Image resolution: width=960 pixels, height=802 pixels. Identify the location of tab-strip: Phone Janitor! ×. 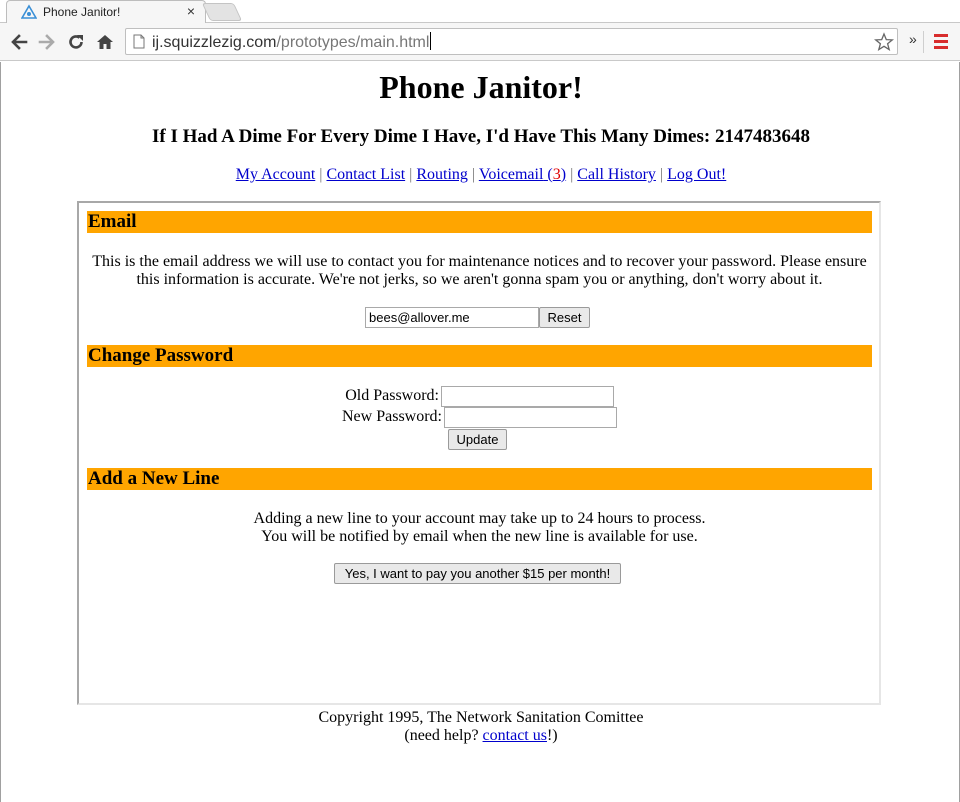
(480, 12).